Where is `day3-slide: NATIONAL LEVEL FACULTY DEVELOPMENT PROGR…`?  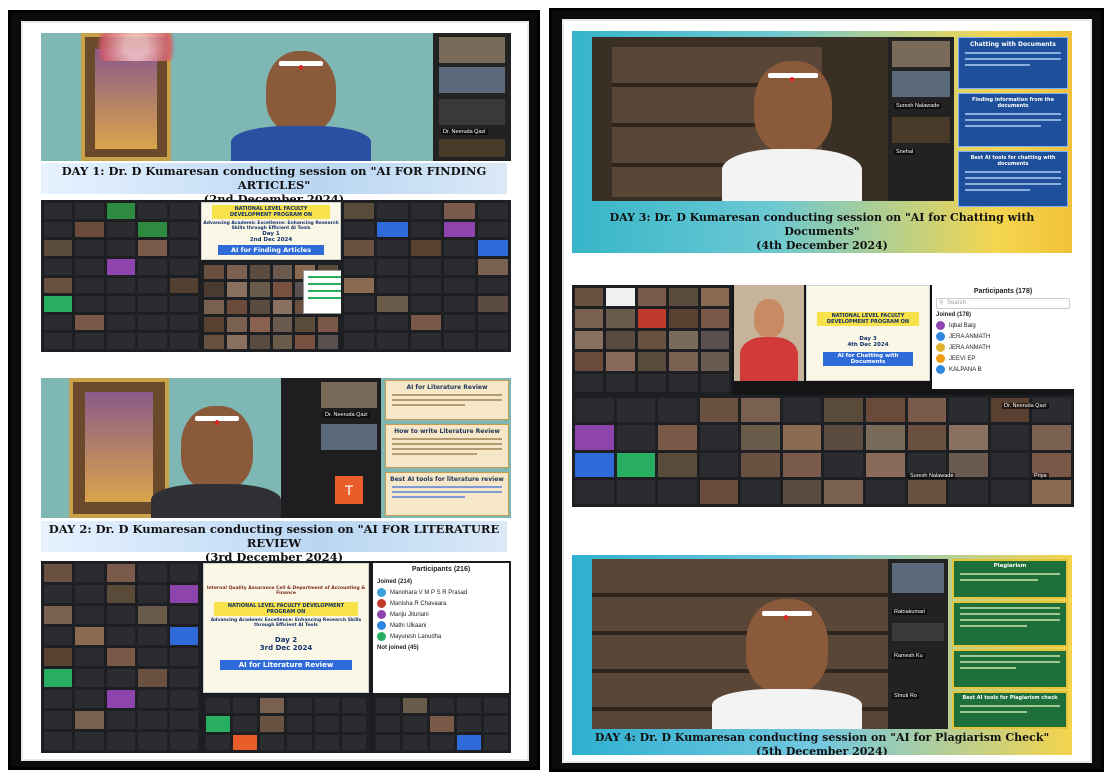
day3-slide: NATIONAL LEVEL FACULTY DEVELOPMENT PROGR… is located at coordinates (868, 333).